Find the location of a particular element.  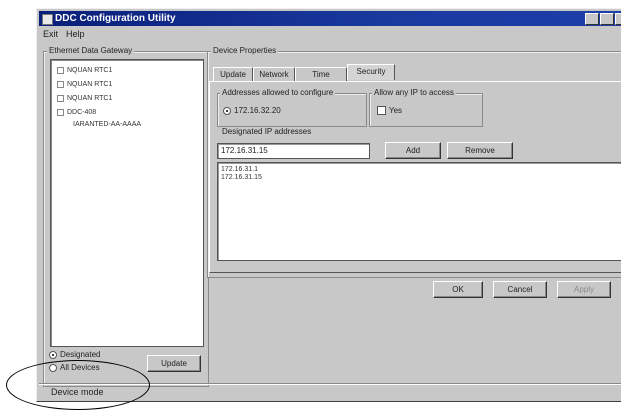

window-title: DDC Configuration Utility is located at coordinates (115, 18).